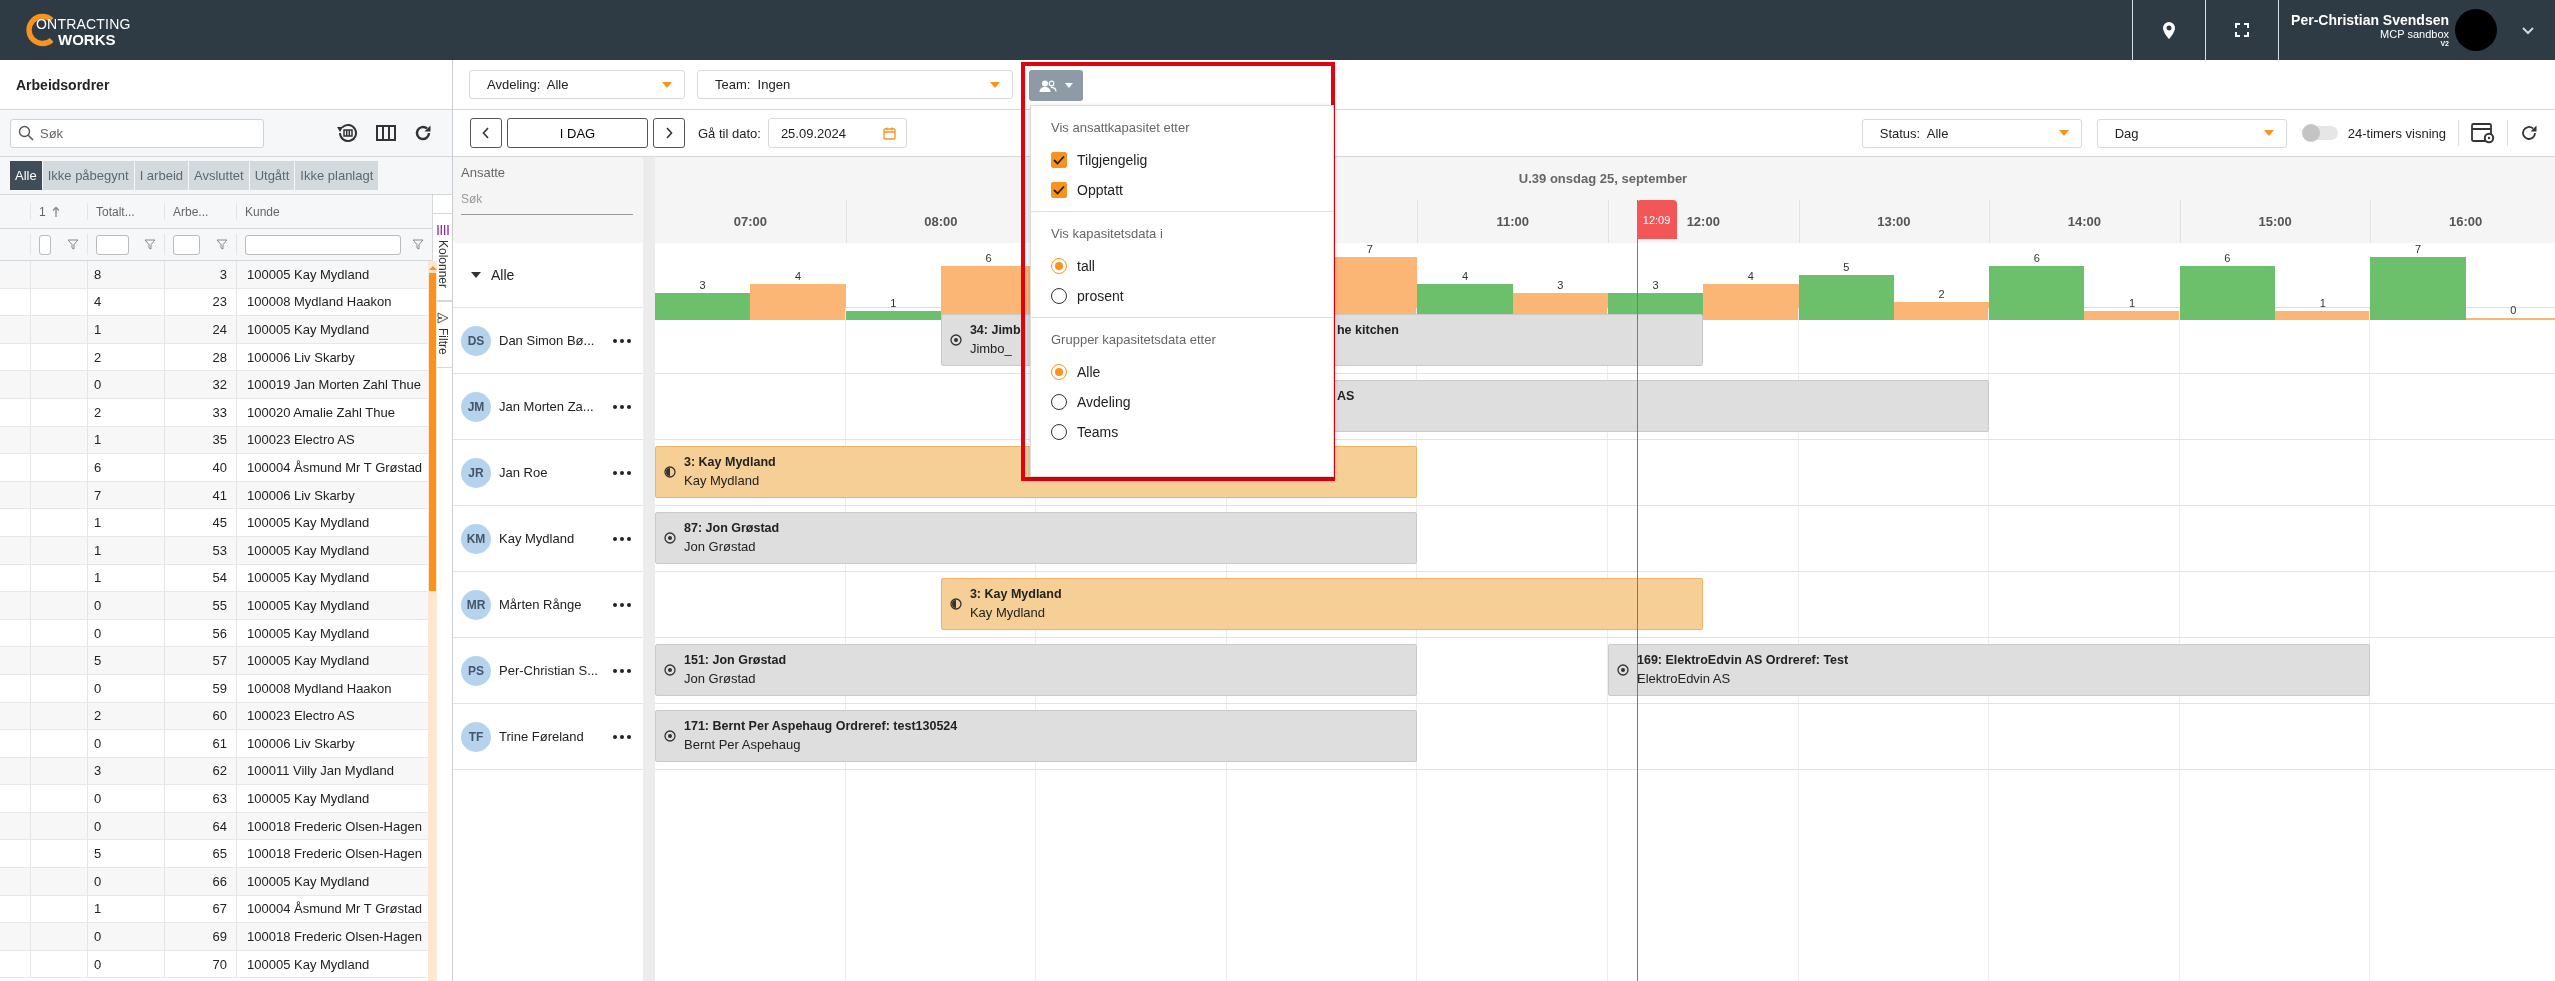 Image resolution: width=2555 pixels, height=981 pixels. I want to click on employee-avatar: TF, so click(476, 736).